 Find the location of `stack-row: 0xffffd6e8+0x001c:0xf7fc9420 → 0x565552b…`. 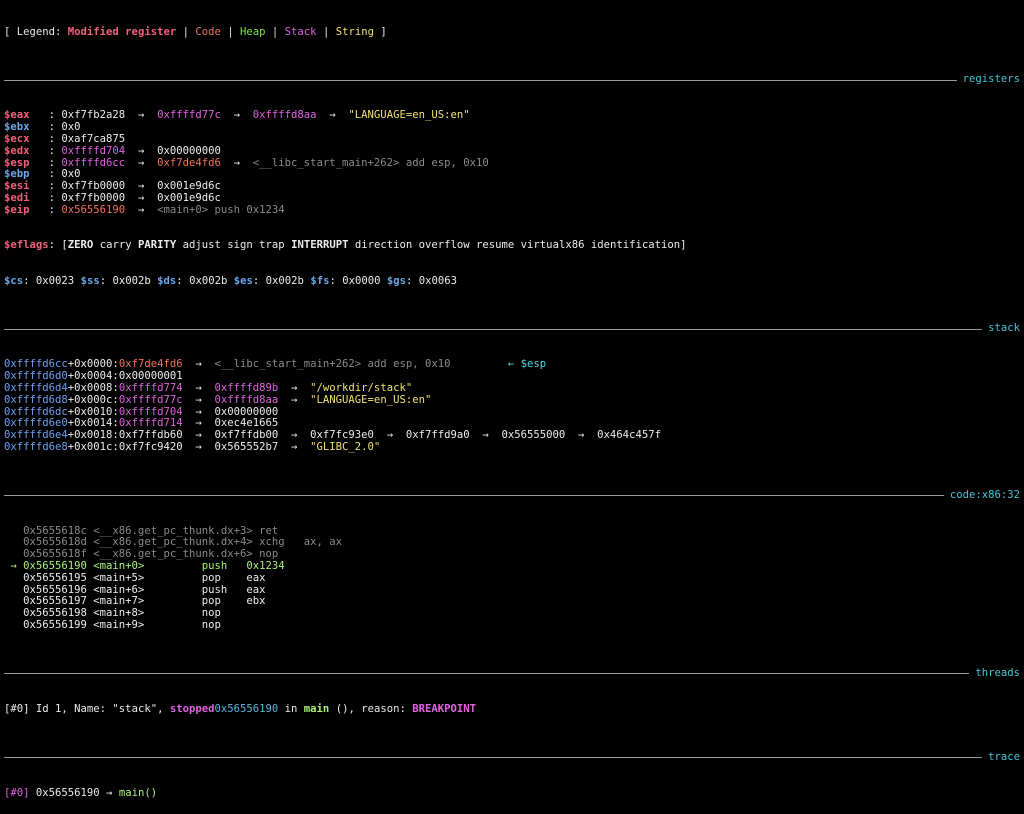

stack-row: 0xffffd6e8+0x001c:0xf7fc9420 → 0x565552b… is located at coordinates (512, 447).